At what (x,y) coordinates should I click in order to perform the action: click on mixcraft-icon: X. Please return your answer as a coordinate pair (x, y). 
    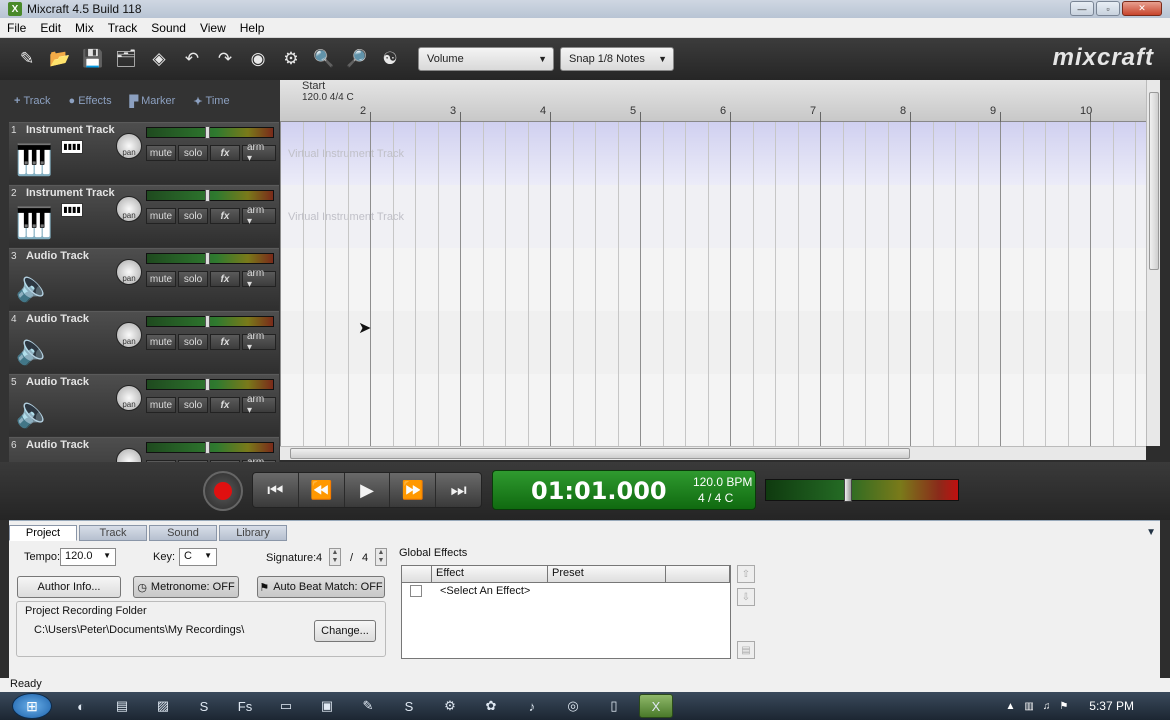
    Looking at the image, I should click on (656, 706).